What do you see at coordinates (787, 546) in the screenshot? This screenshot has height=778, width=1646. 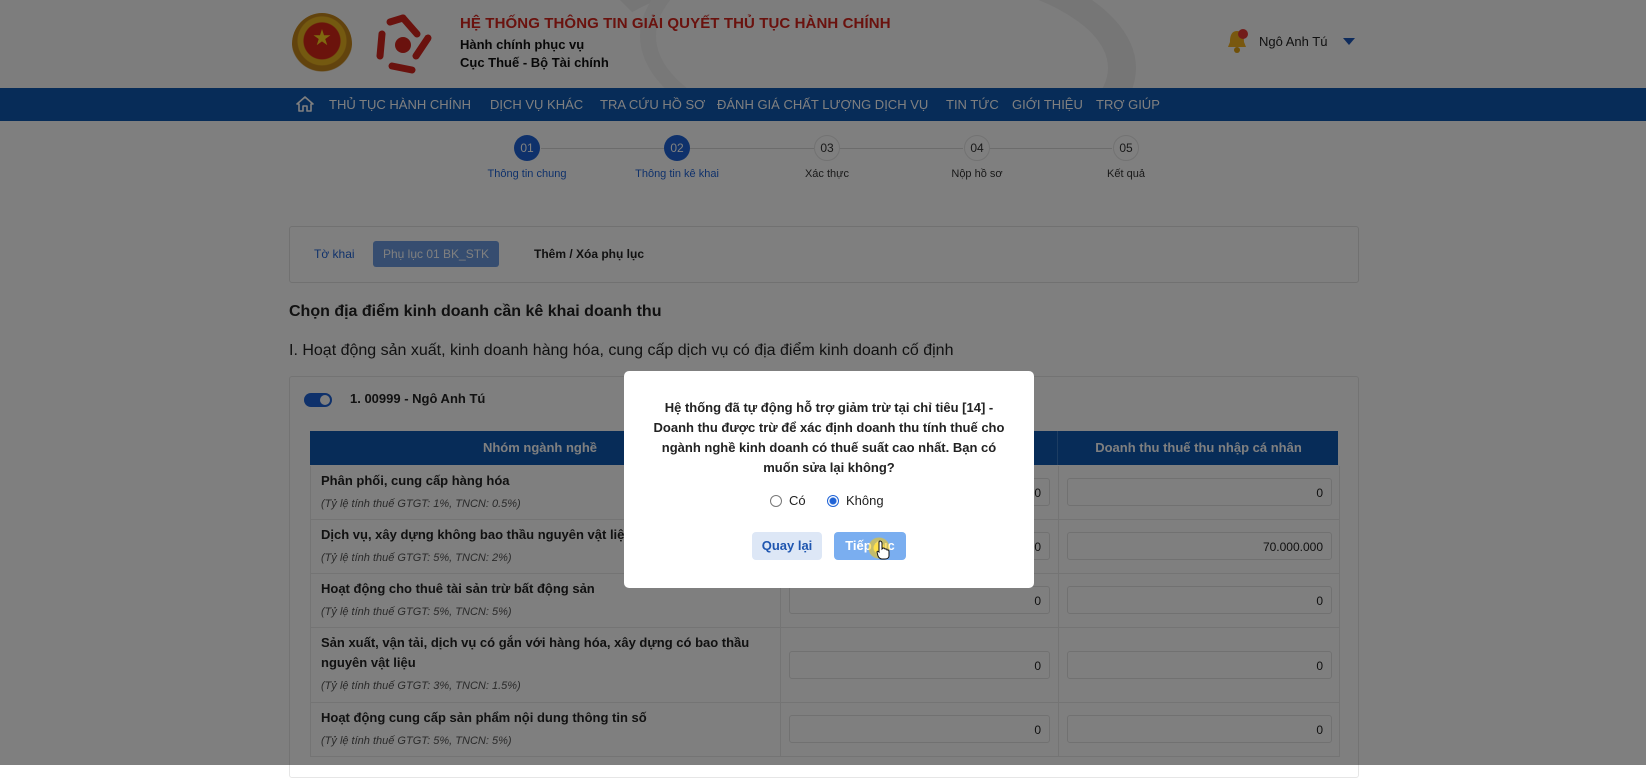 I see `back-button: Quay lại` at bounding box center [787, 546].